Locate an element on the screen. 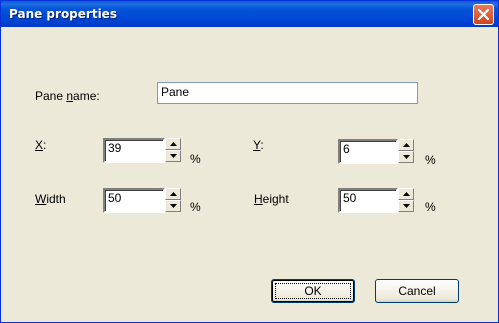  y-spin-up-button is located at coordinates (406, 145).